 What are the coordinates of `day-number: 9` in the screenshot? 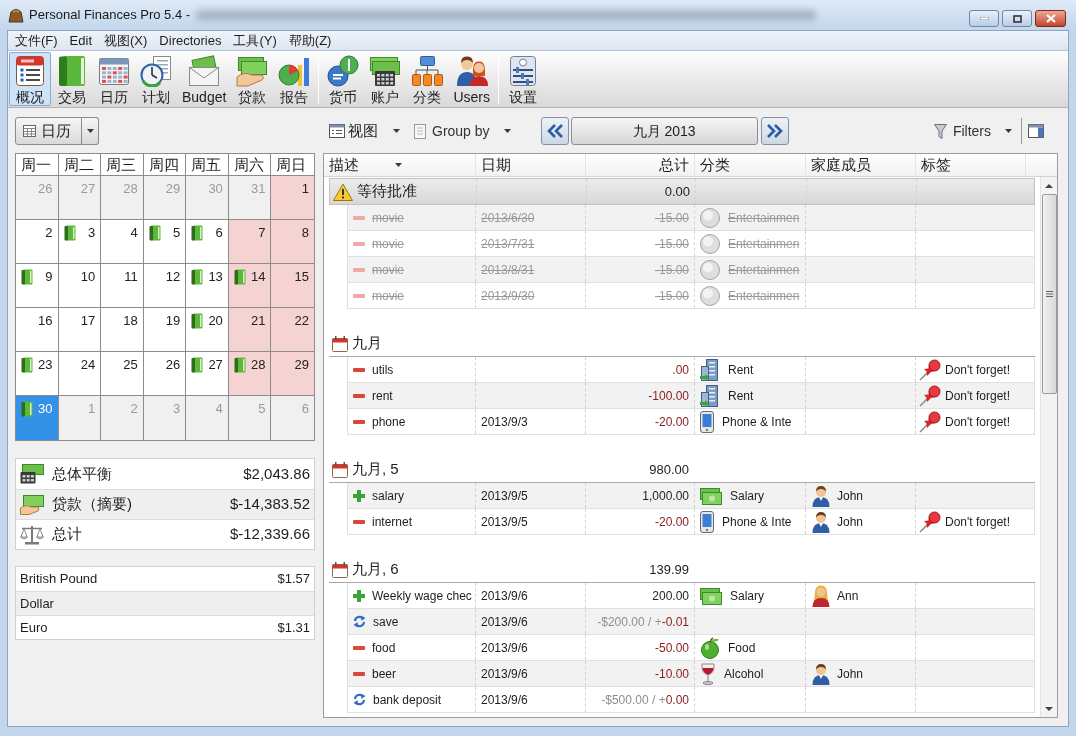 It's located at (49, 277).